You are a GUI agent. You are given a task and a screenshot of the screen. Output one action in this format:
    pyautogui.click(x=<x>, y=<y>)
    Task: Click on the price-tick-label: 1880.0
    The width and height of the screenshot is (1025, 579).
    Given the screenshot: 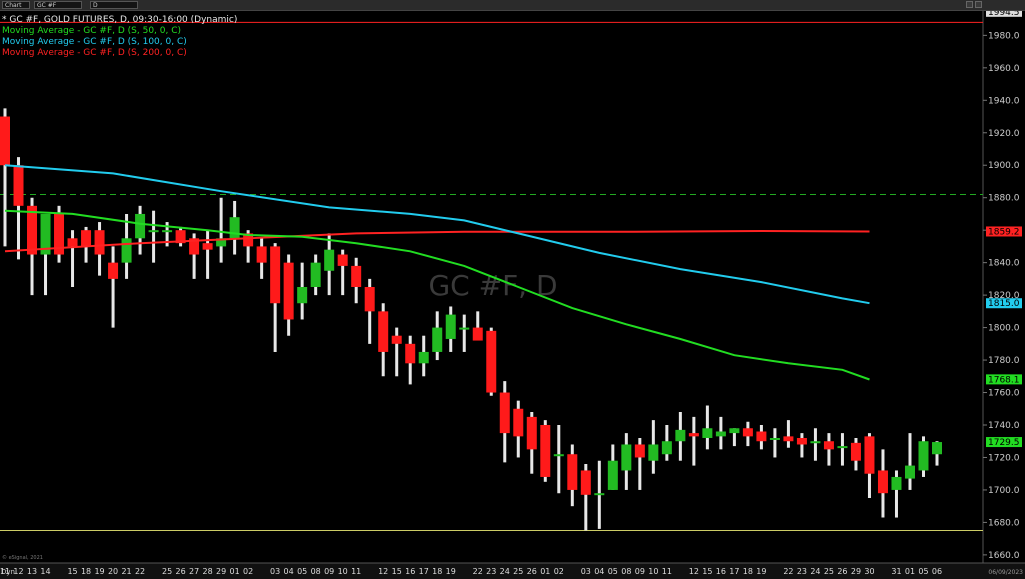 What is the action you would take?
    pyautogui.click(x=1004, y=199)
    